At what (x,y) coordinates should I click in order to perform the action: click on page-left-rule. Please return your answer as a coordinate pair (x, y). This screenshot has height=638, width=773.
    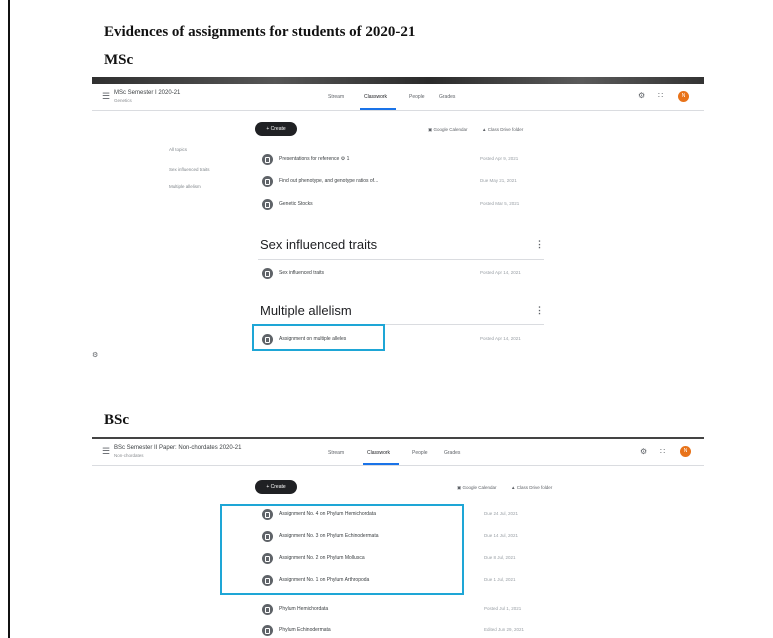
    Looking at the image, I should click on (9, 319).